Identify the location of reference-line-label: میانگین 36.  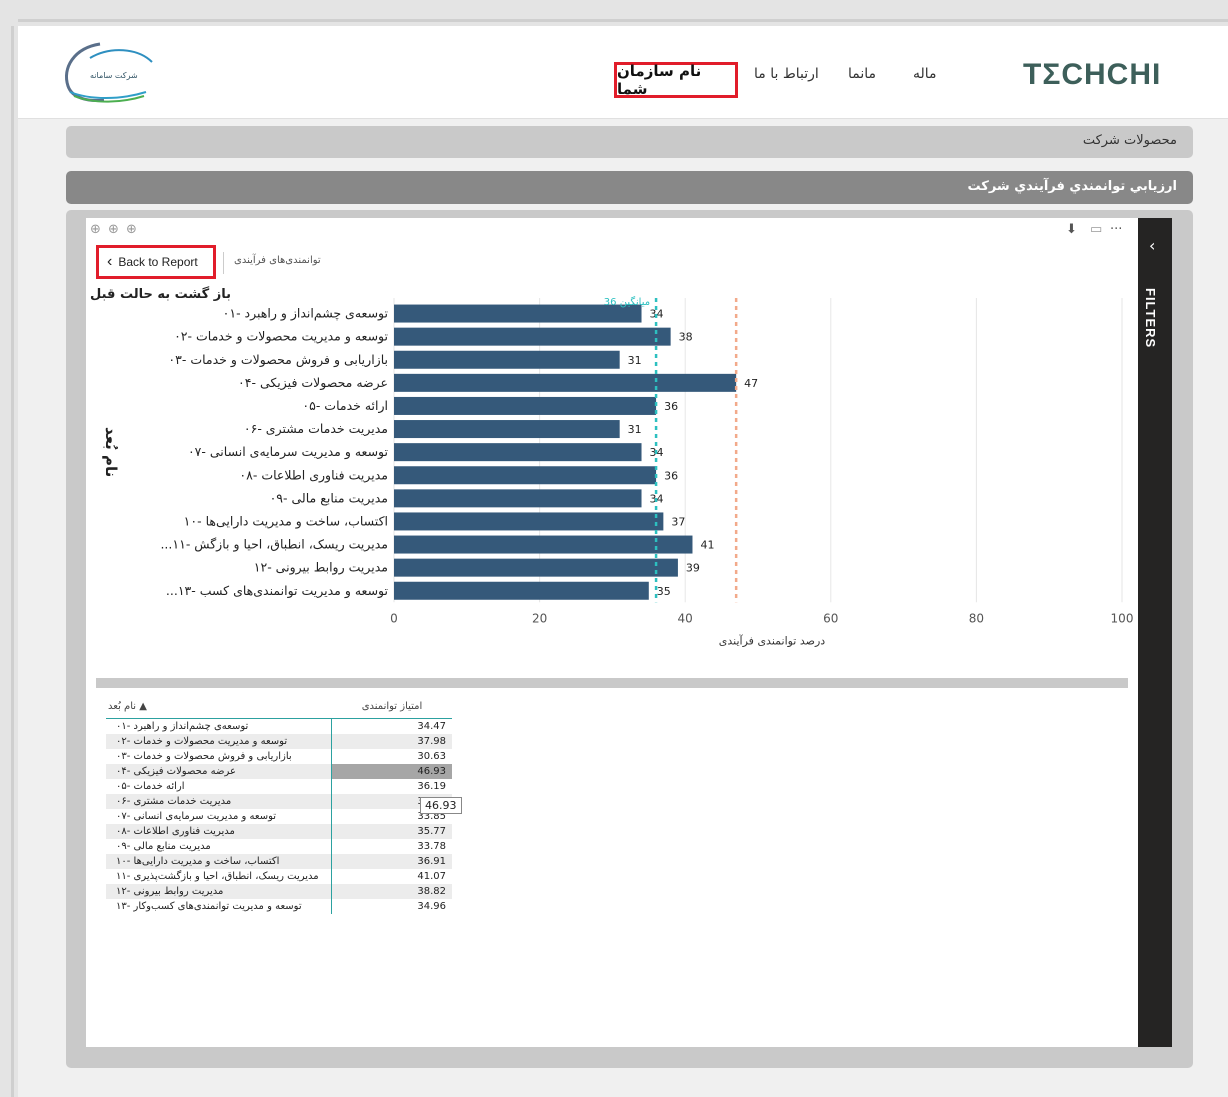
(627, 302).